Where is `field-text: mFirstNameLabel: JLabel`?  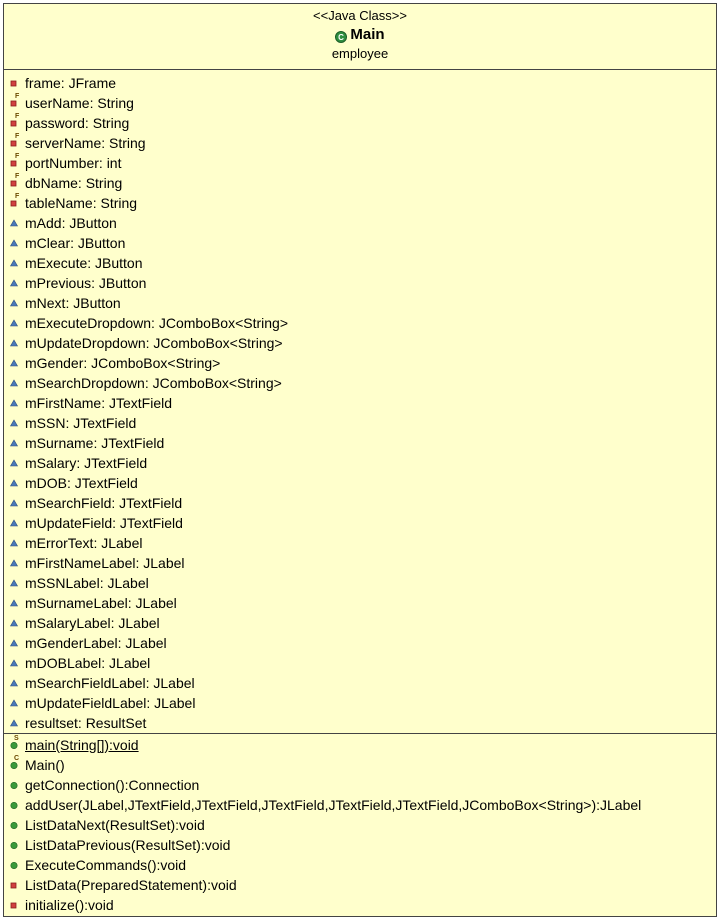 field-text: mFirstNameLabel: JLabel is located at coordinates (105, 563).